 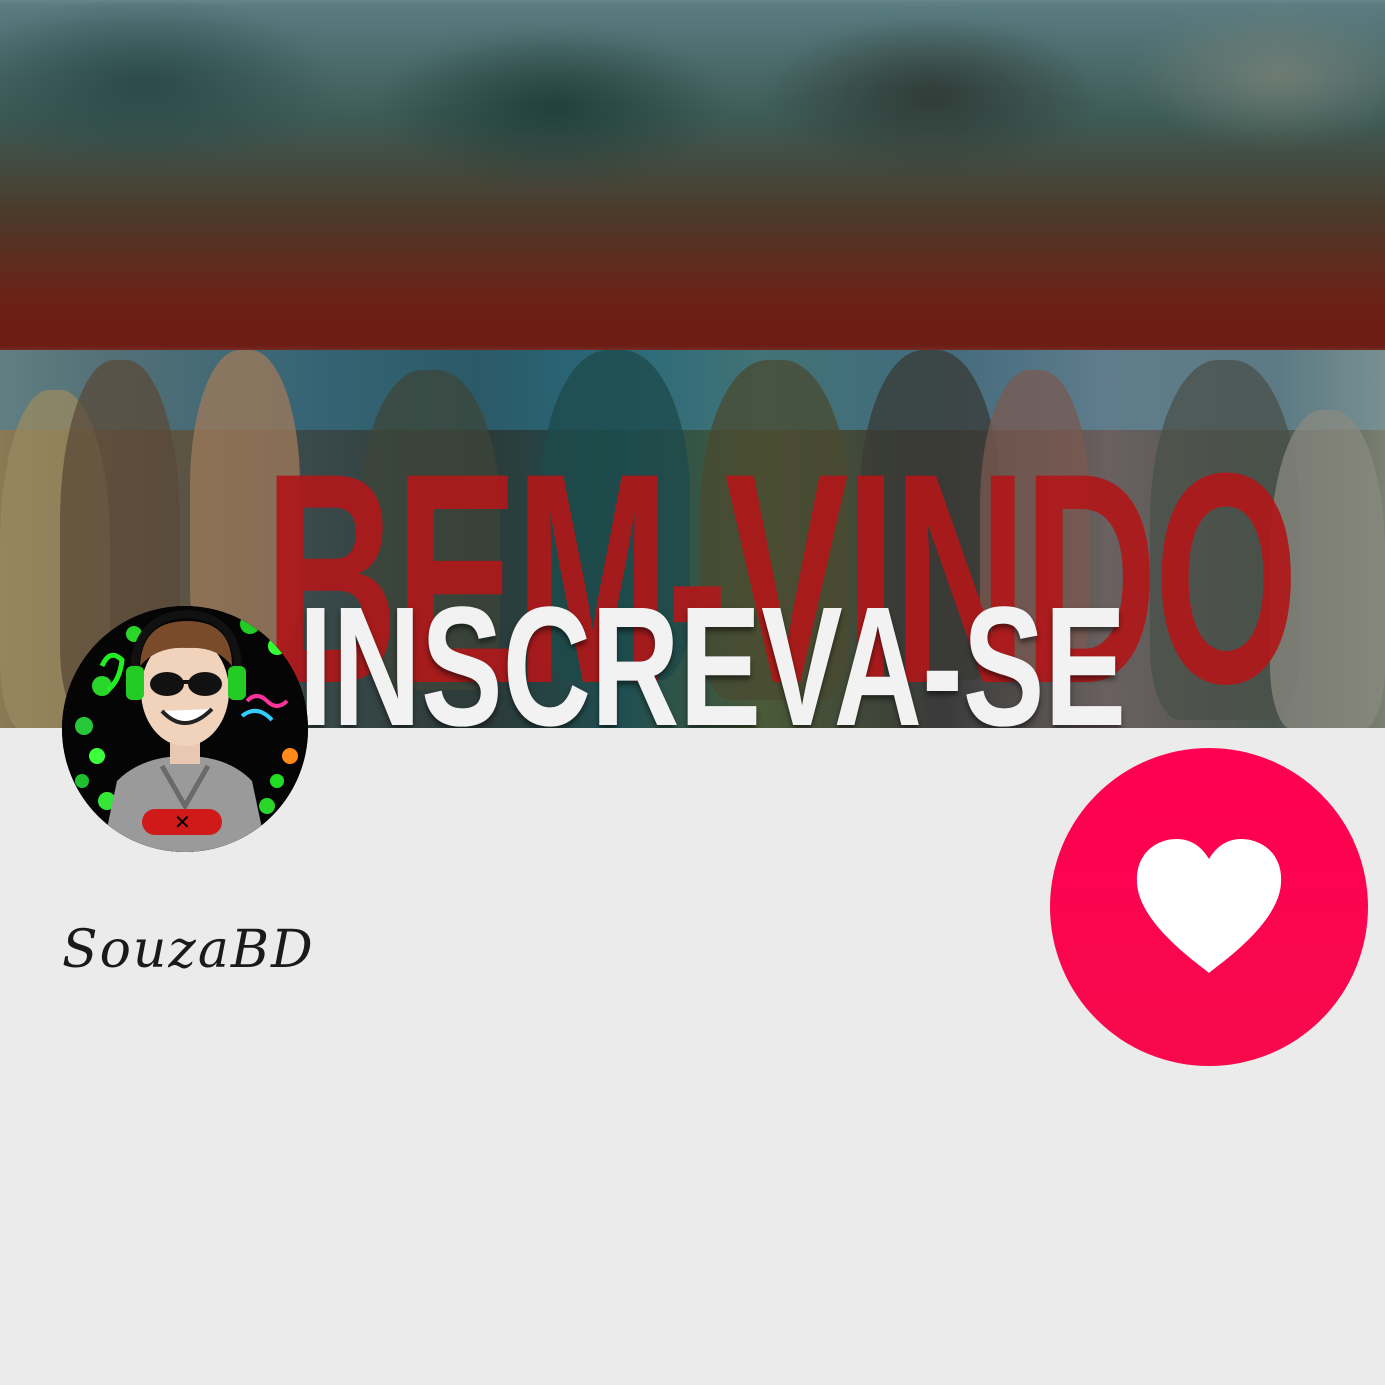 I want to click on avatar: ✕, so click(x=185, y=729).